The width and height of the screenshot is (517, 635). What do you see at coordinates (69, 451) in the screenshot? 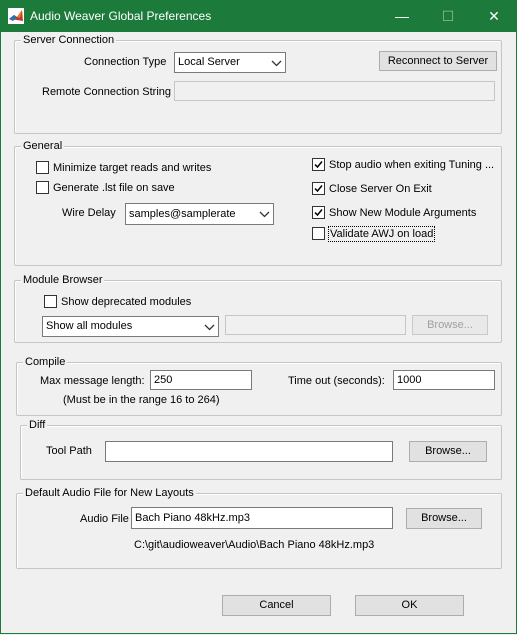
I see `tool-path-label: Tool Path` at bounding box center [69, 451].